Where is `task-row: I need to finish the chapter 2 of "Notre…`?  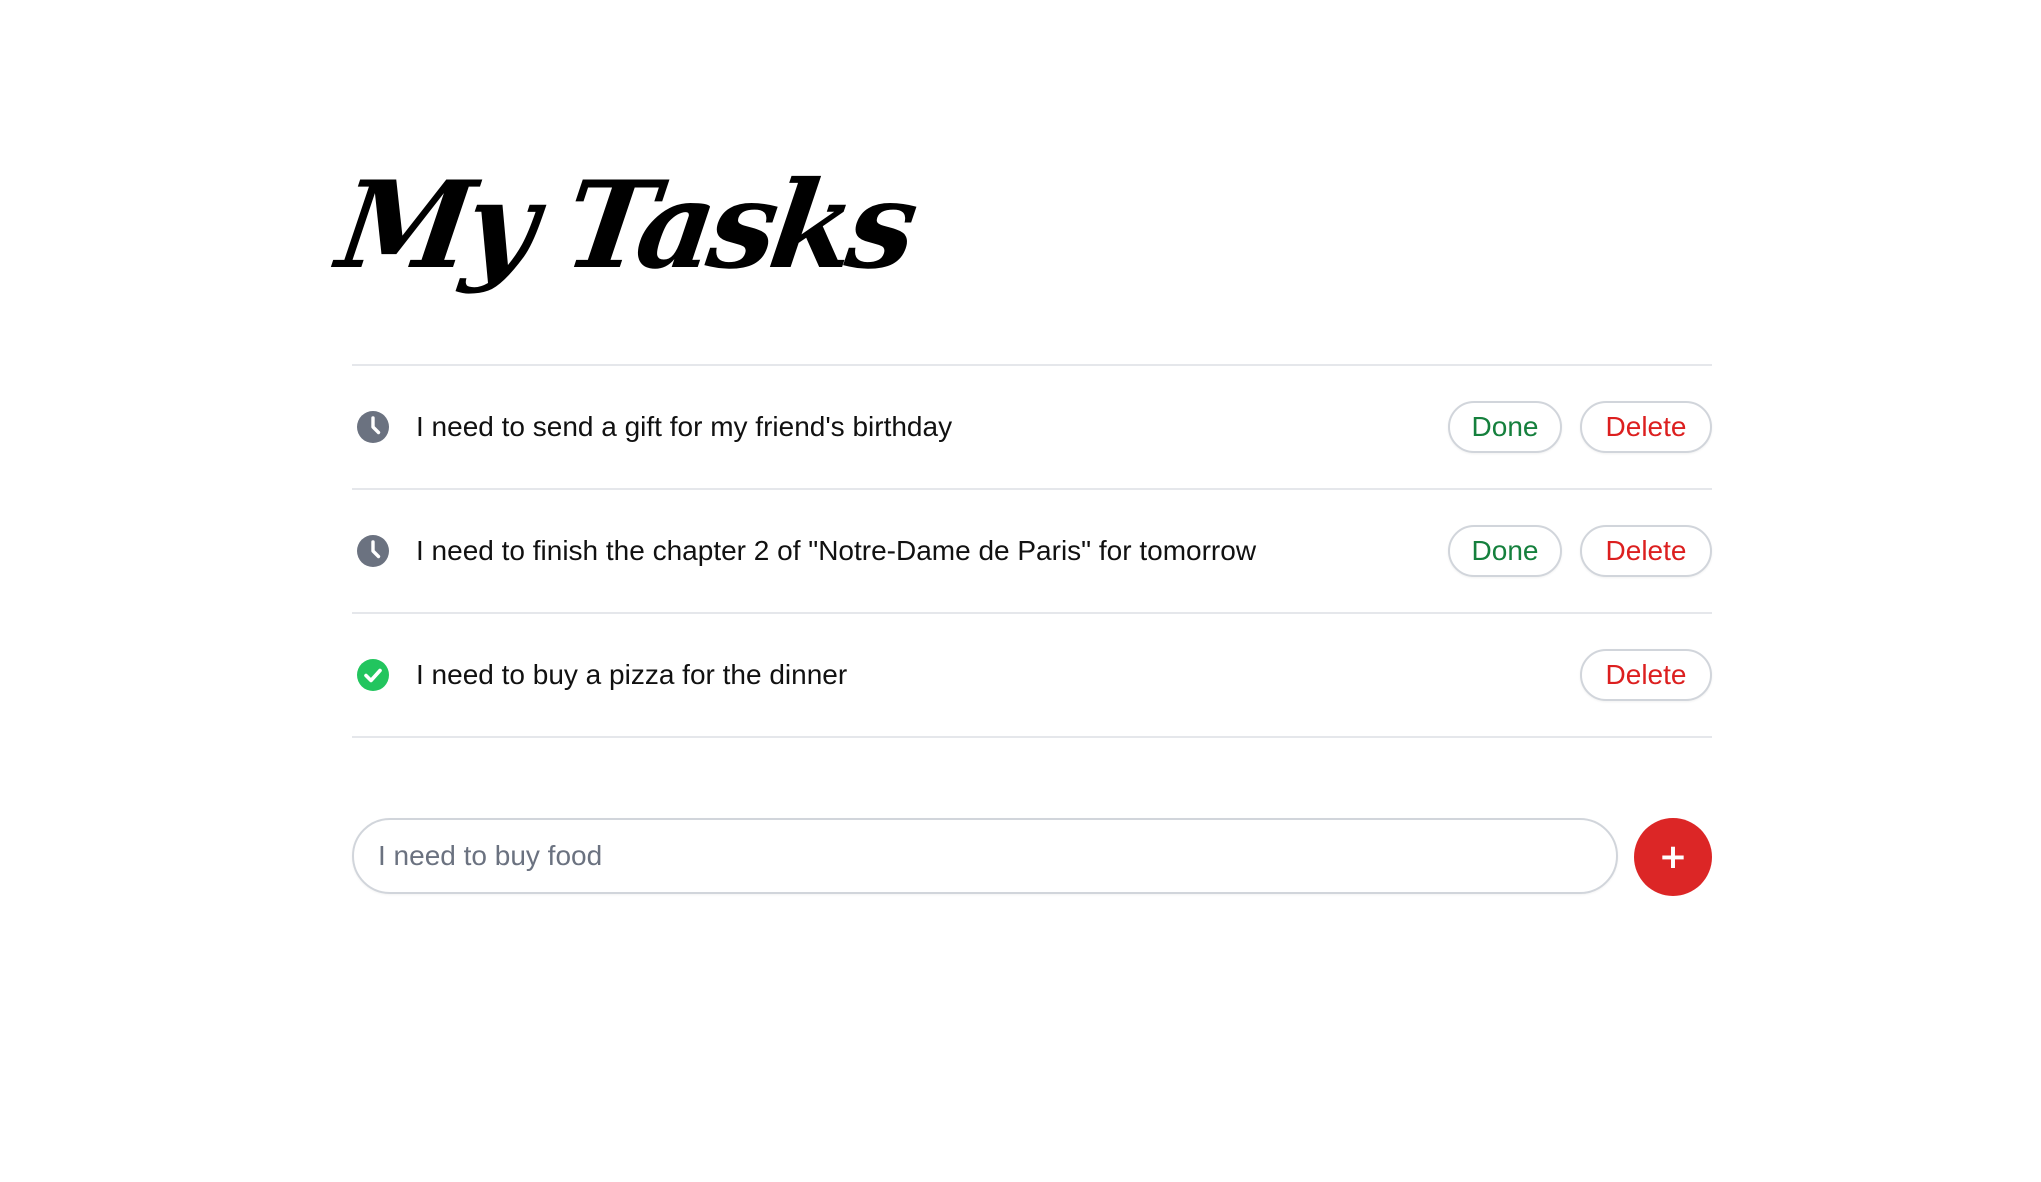
task-row: I need to finish the chapter 2 of "Notre… is located at coordinates (1032, 552).